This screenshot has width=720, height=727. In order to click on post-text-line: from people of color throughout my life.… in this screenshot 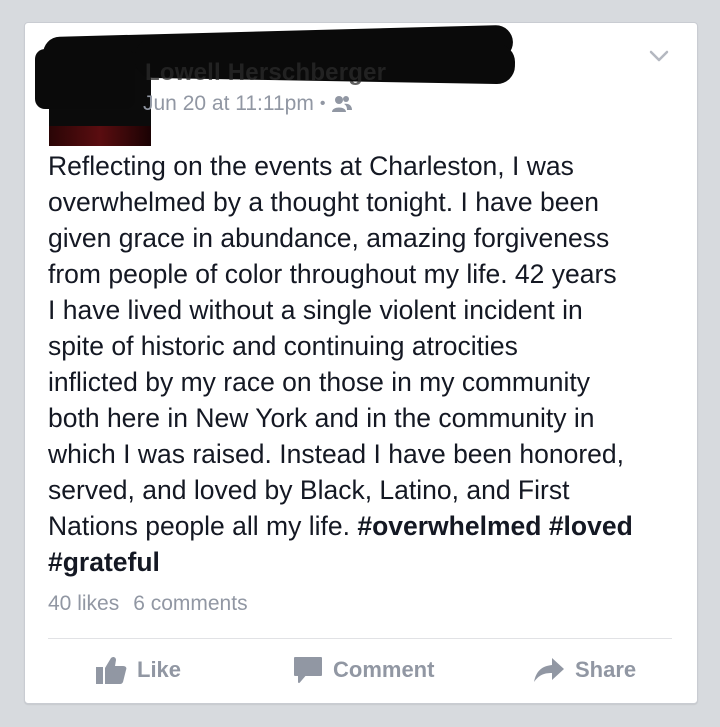, I will do `click(332, 274)`.